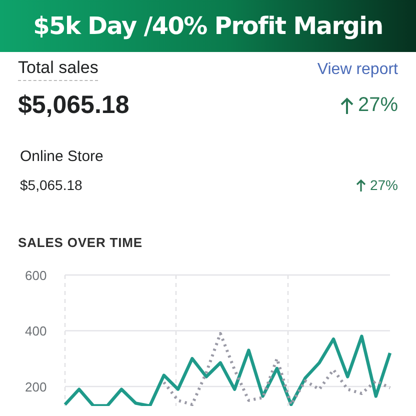 Image resolution: width=416 pixels, height=416 pixels. Describe the element at coordinates (36, 387) in the screenshot. I see `y-axis-label: 200` at that location.